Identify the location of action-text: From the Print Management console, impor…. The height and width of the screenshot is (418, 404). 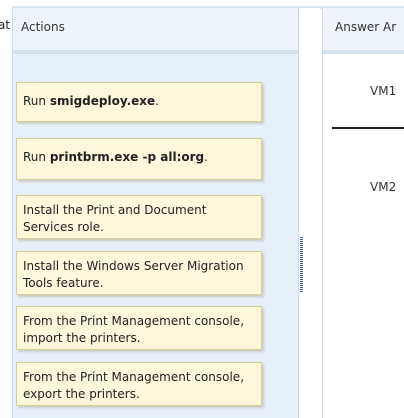
(134, 329).